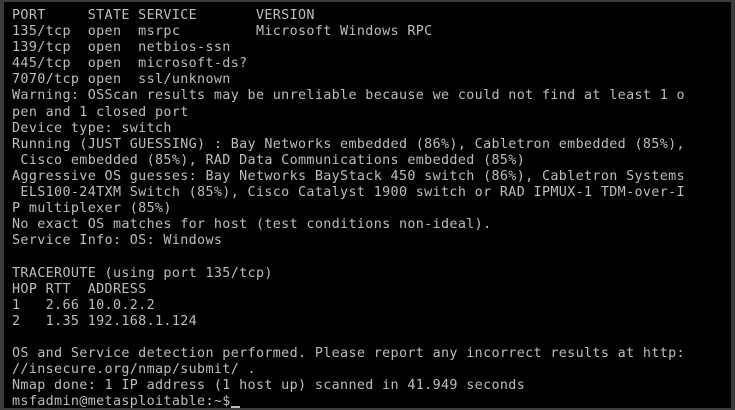 Image resolution: width=735 pixels, height=410 pixels. I want to click on output-line-warning-cont: pen and 1 closed port, so click(100, 112).